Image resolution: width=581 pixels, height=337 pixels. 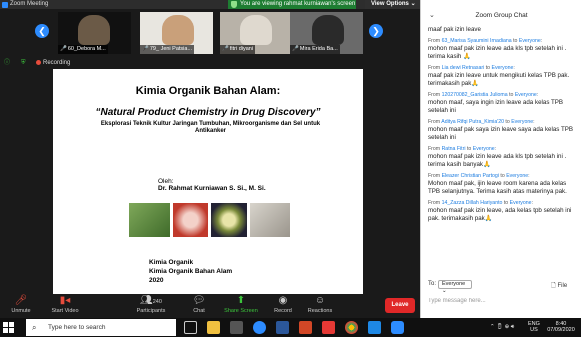 What do you see at coordinates (21, 311) in the screenshot?
I see `unmute-label: Unmute` at bounding box center [21, 311].